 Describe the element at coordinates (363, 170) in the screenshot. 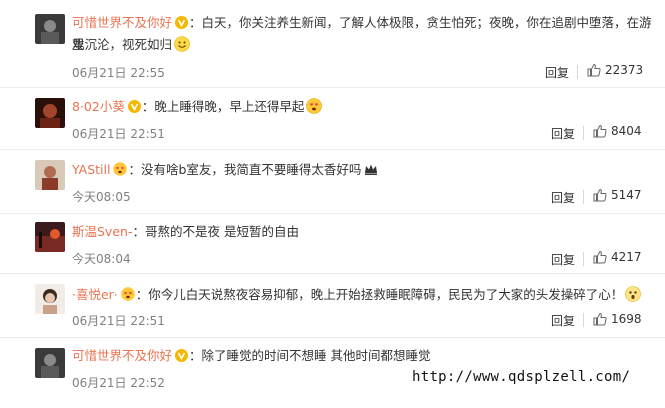

I see `comment-text: YAStill ：没有啥b室友，我简直不要睡得太香好吗` at that location.